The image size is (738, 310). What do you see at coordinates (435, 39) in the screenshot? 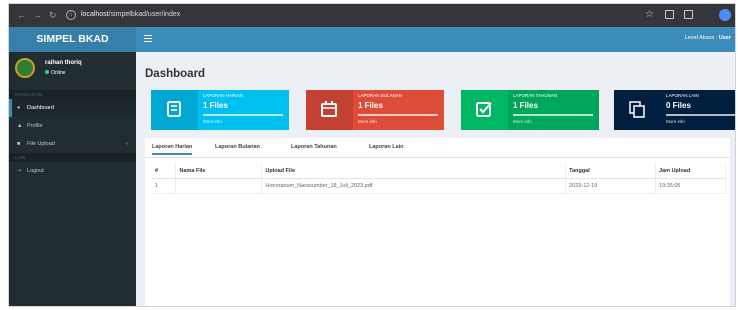
I see `top-navbar: Level Akses : User` at bounding box center [435, 39].